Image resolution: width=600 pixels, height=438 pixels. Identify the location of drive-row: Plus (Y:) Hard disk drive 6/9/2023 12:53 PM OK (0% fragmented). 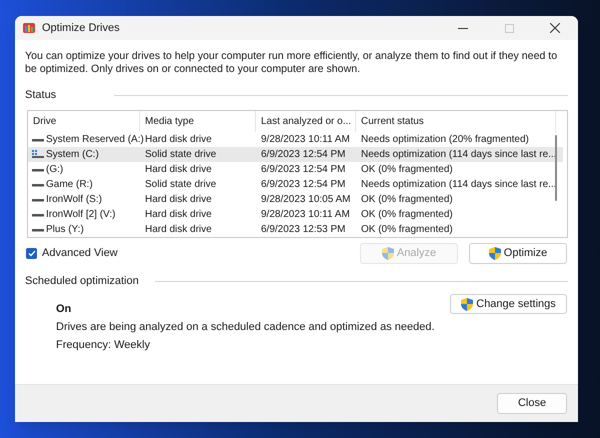
(295, 229).